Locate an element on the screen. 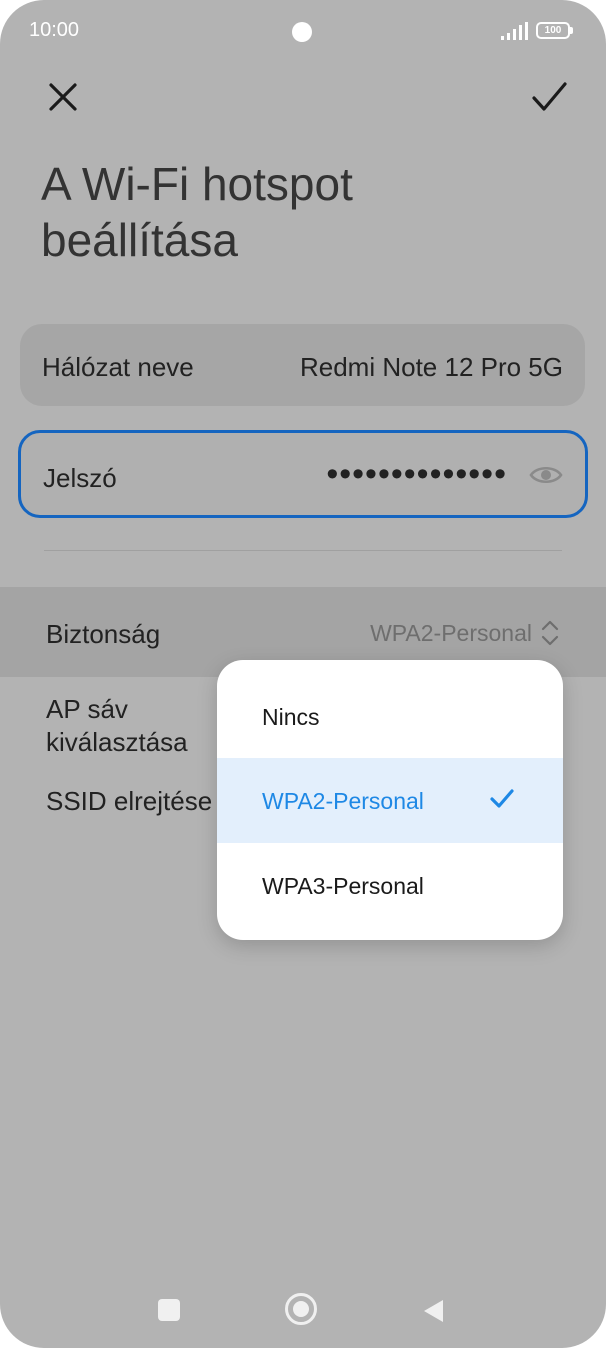  ap-band-label: AP sáv kiválasztása is located at coordinates (131, 726).